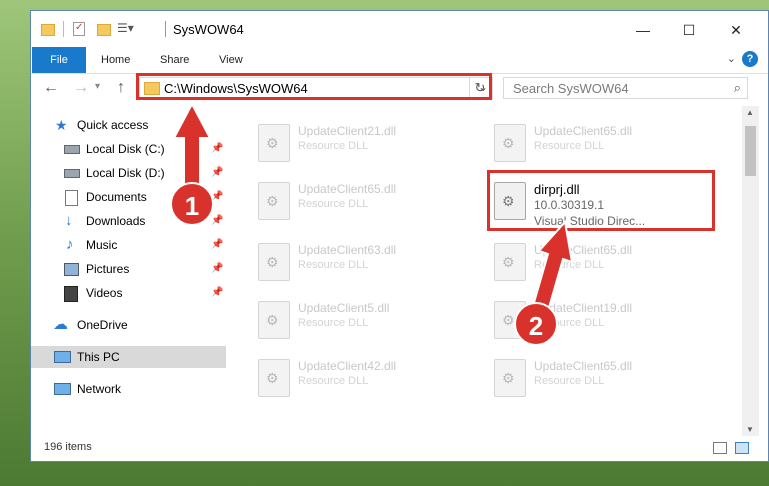 This screenshot has height=486, width=769. What do you see at coordinates (536, 324) in the screenshot?
I see `step-2-badge: 2` at bounding box center [536, 324].